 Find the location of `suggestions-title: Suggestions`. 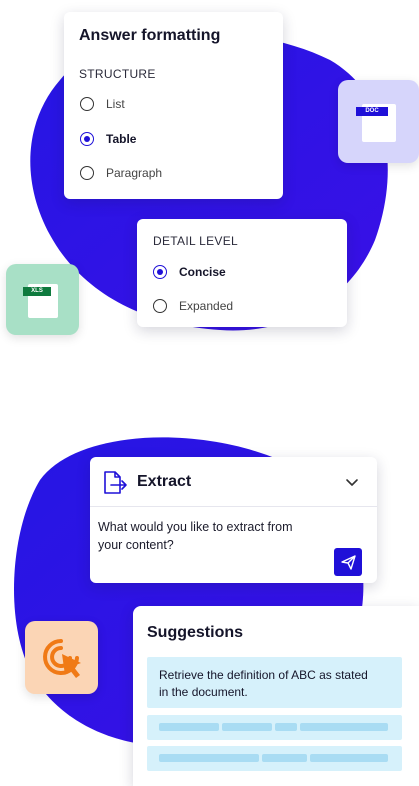

suggestions-title: Suggestions is located at coordinates (195, 632).